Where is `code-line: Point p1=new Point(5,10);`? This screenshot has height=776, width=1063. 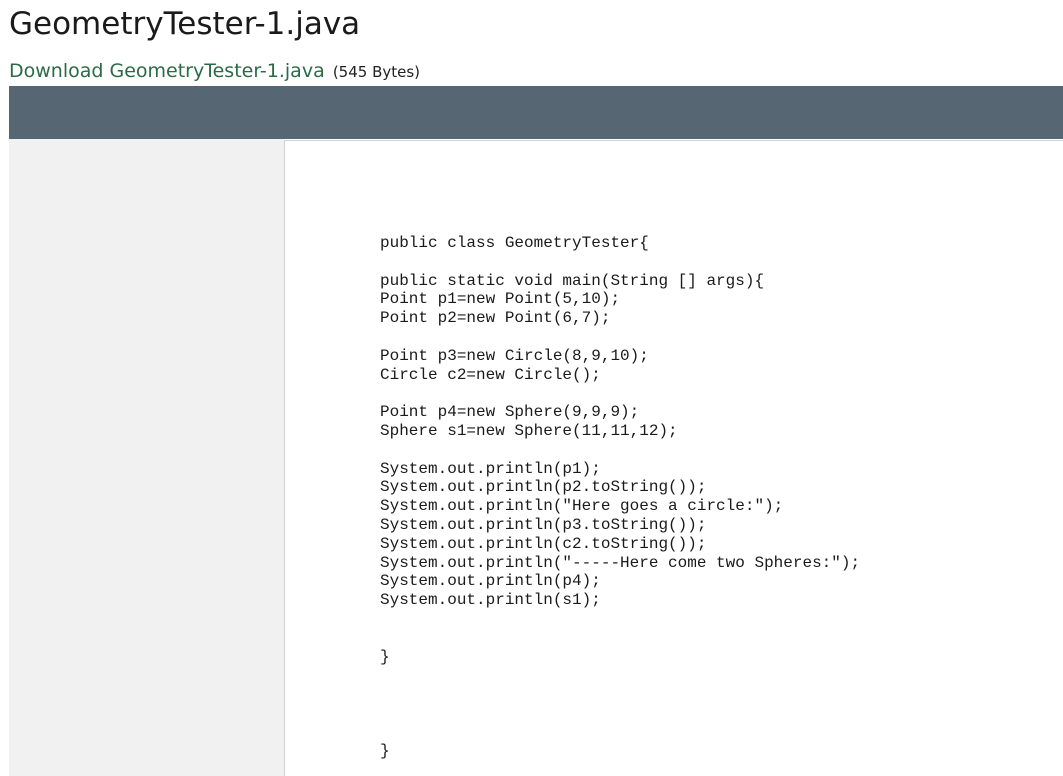 code-line: Point p1=new Point(5,10); is located at coordinates (500, 299).